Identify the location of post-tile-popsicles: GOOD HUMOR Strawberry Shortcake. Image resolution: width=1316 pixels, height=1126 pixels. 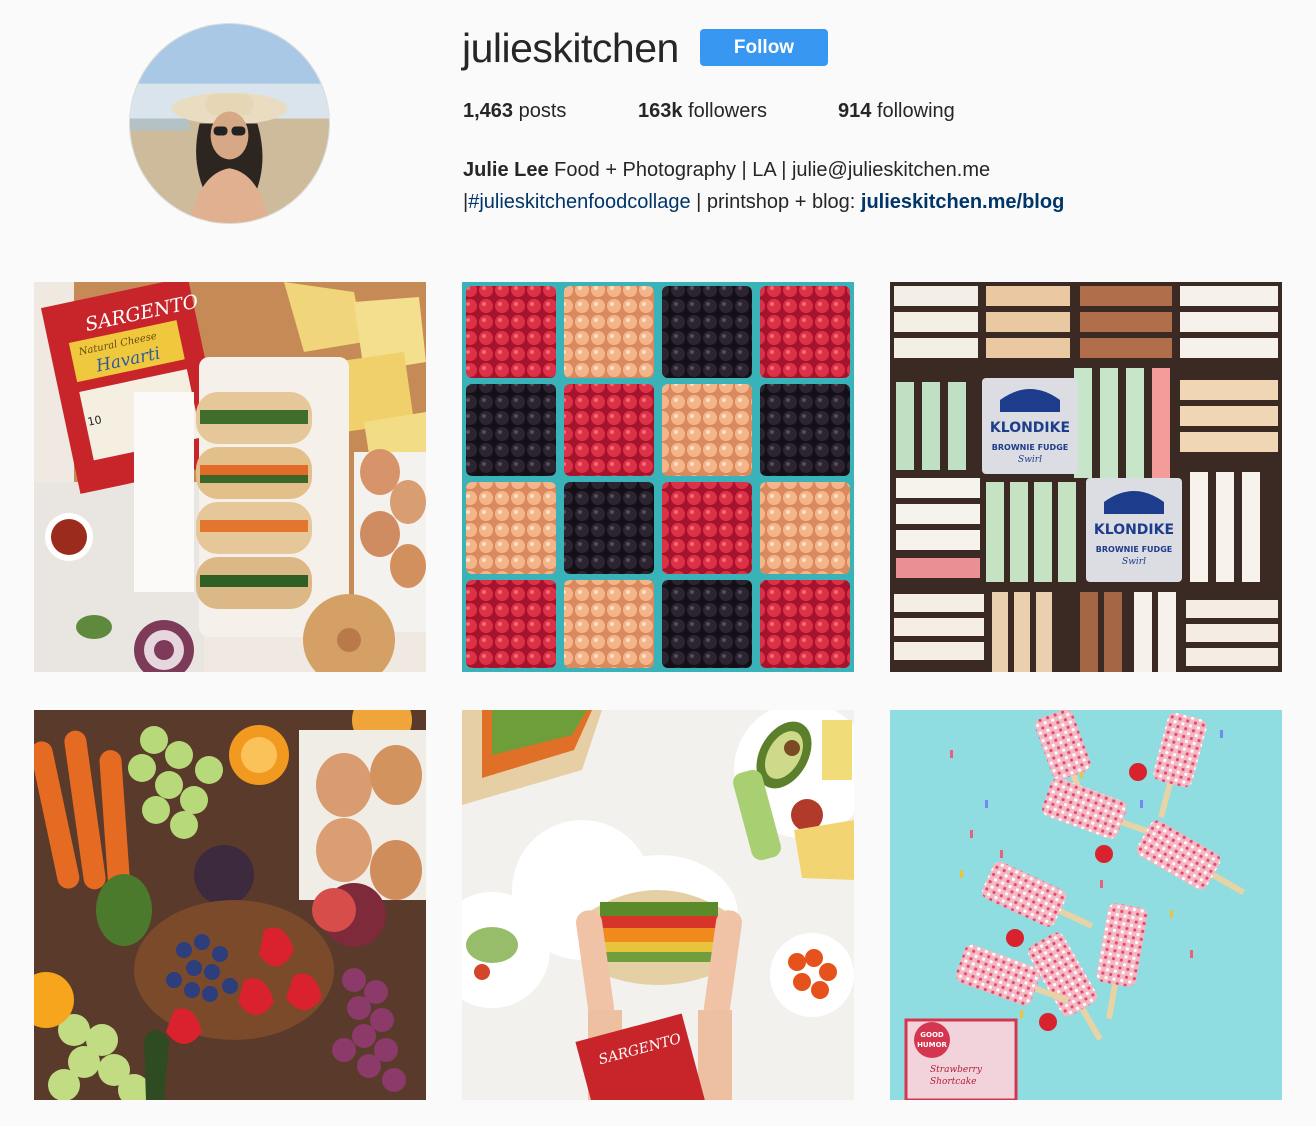
(1086, 905).